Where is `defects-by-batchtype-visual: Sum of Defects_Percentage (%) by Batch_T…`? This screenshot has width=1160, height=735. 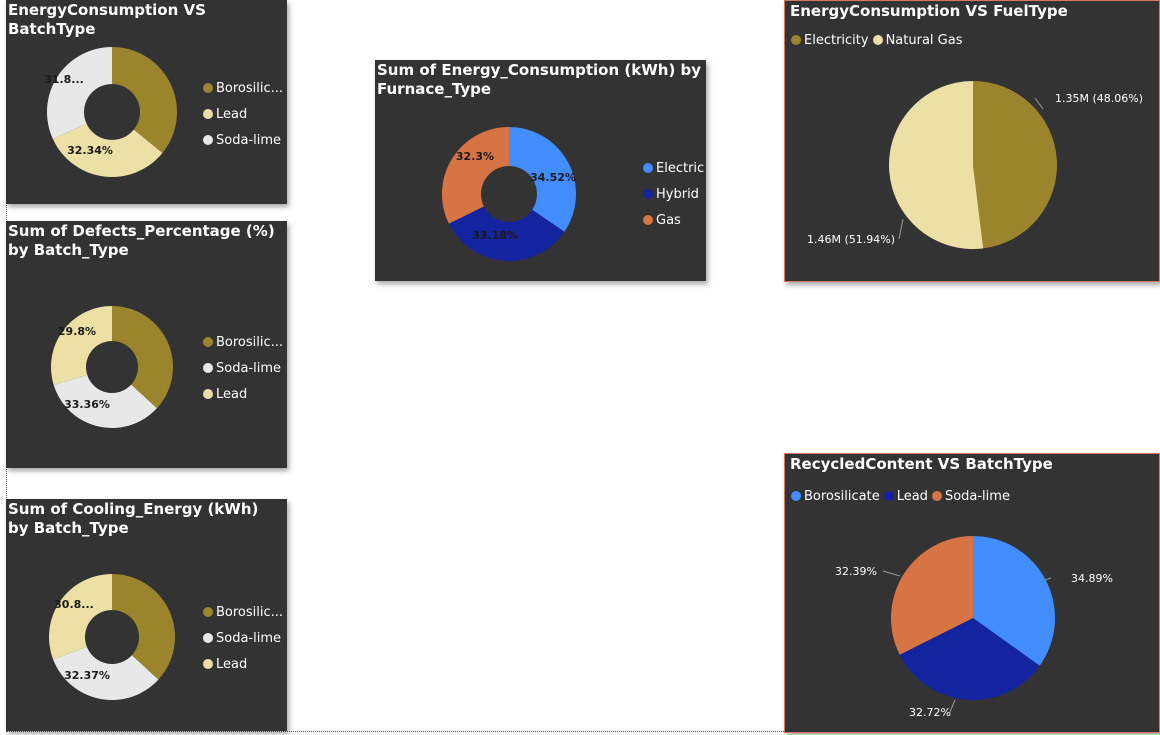
defects-by-batchtype-visual: Sum of Defects_Percentage (%) by Batch_T… is located at coordinates (146, 344).